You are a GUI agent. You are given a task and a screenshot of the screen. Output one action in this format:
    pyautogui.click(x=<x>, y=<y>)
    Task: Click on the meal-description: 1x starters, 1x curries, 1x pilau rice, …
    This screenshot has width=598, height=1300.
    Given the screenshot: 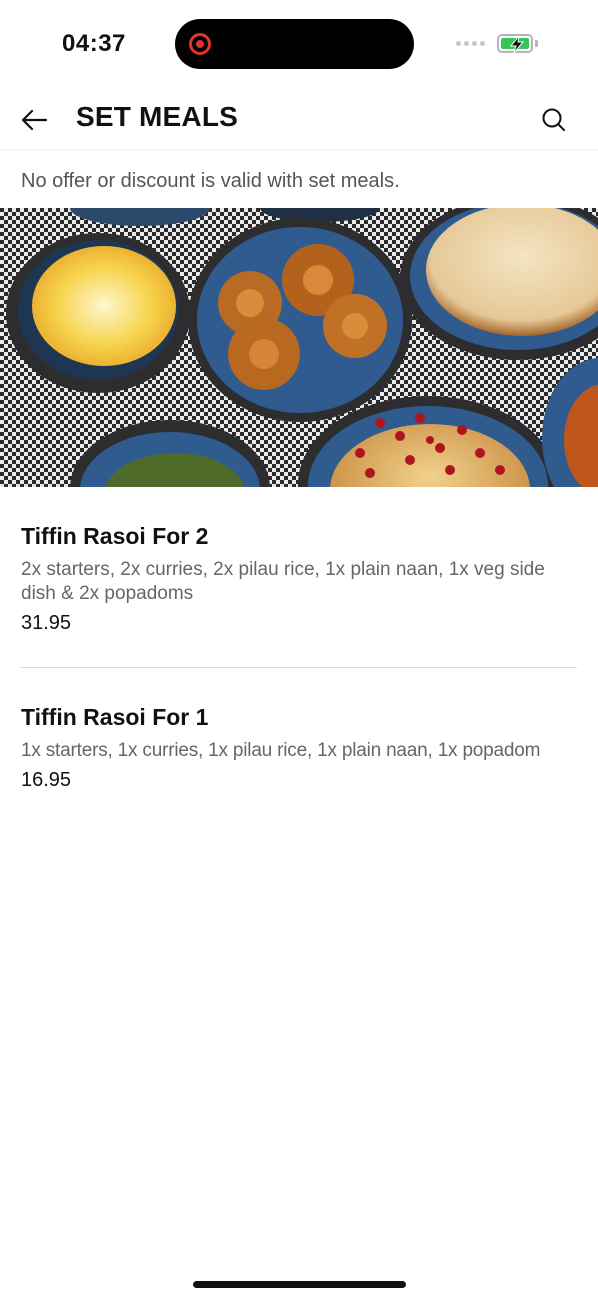 What is the action you would take?
    pyautogui.click(x=281, y=750)
    